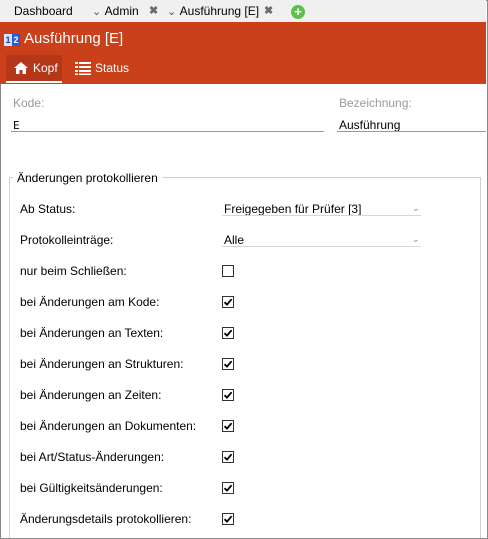  I want to click on protokoll-label: Protokolleinträge:, so click(67, 240).